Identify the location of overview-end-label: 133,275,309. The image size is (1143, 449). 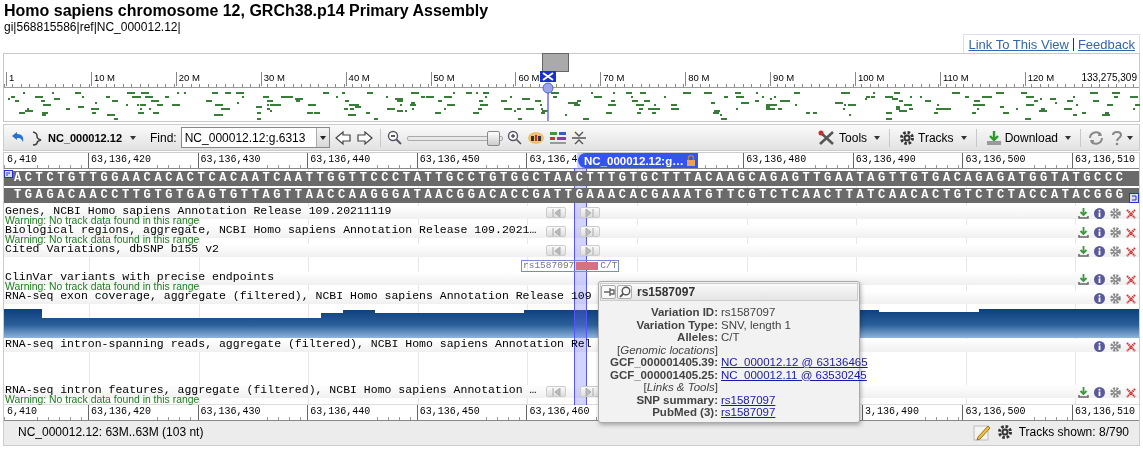
(1109, 77).